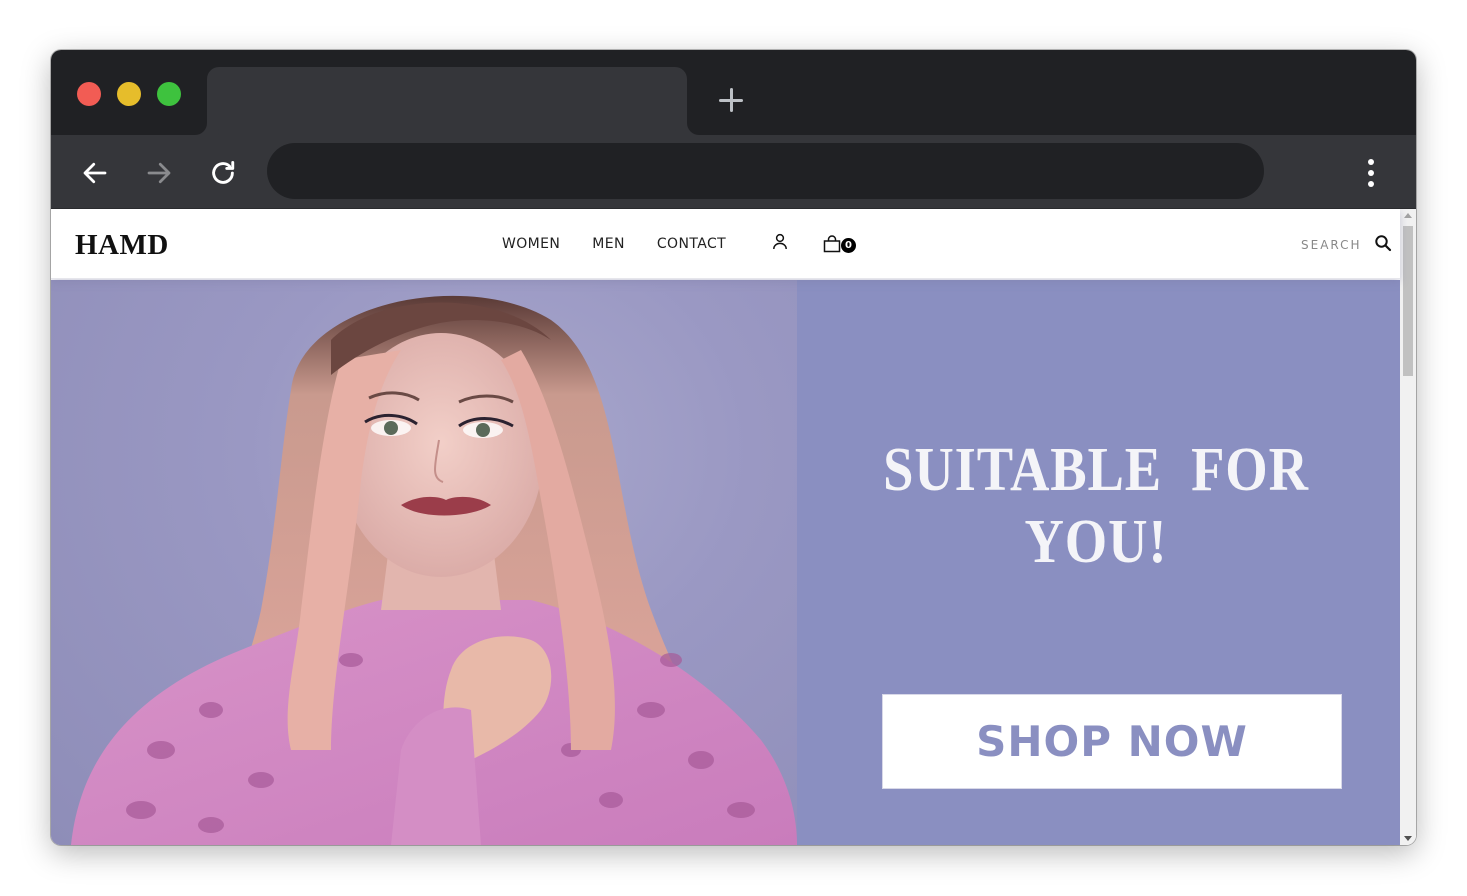  Describe the element at coordinates (731, 100) in the screenshot. I see `plus-icon` at that location.